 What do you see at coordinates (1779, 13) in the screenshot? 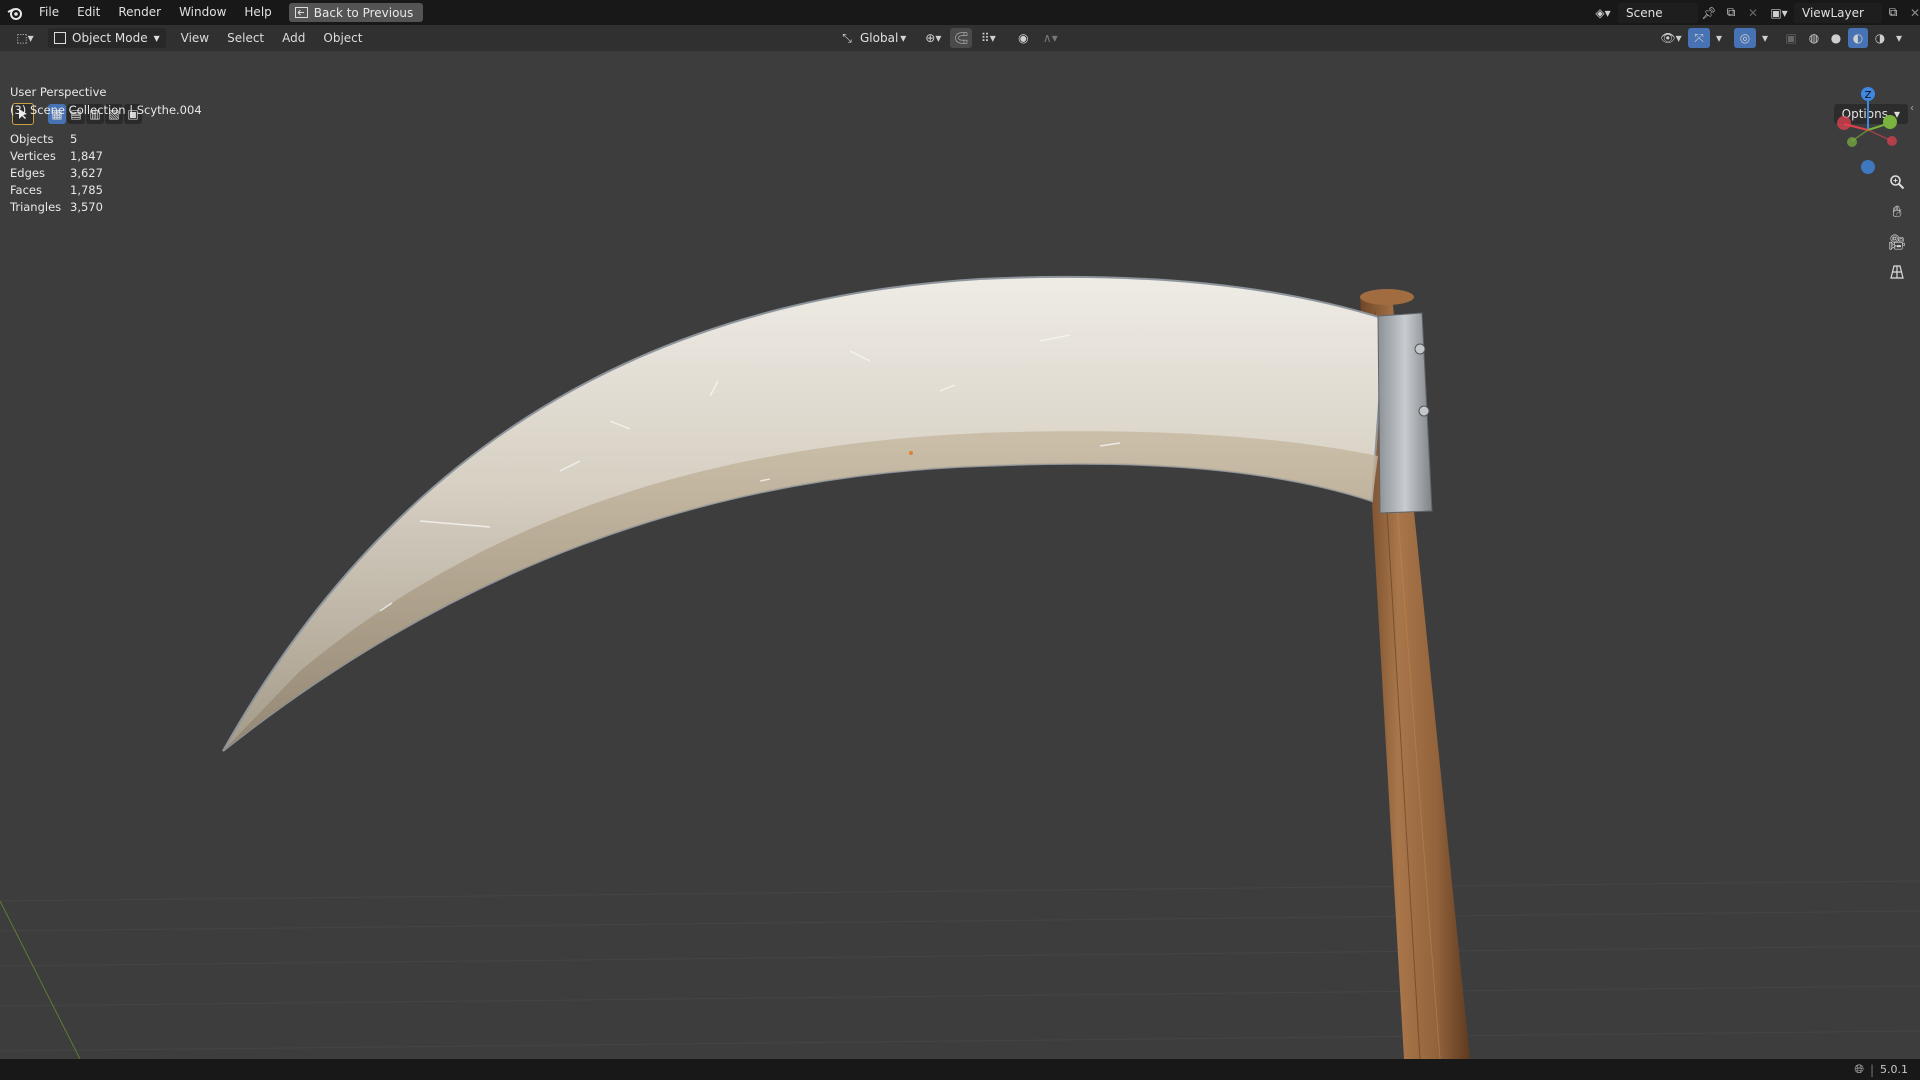
I see `viewlayer-browse-icon: ▣▾` at bounding box center [1779, 13].